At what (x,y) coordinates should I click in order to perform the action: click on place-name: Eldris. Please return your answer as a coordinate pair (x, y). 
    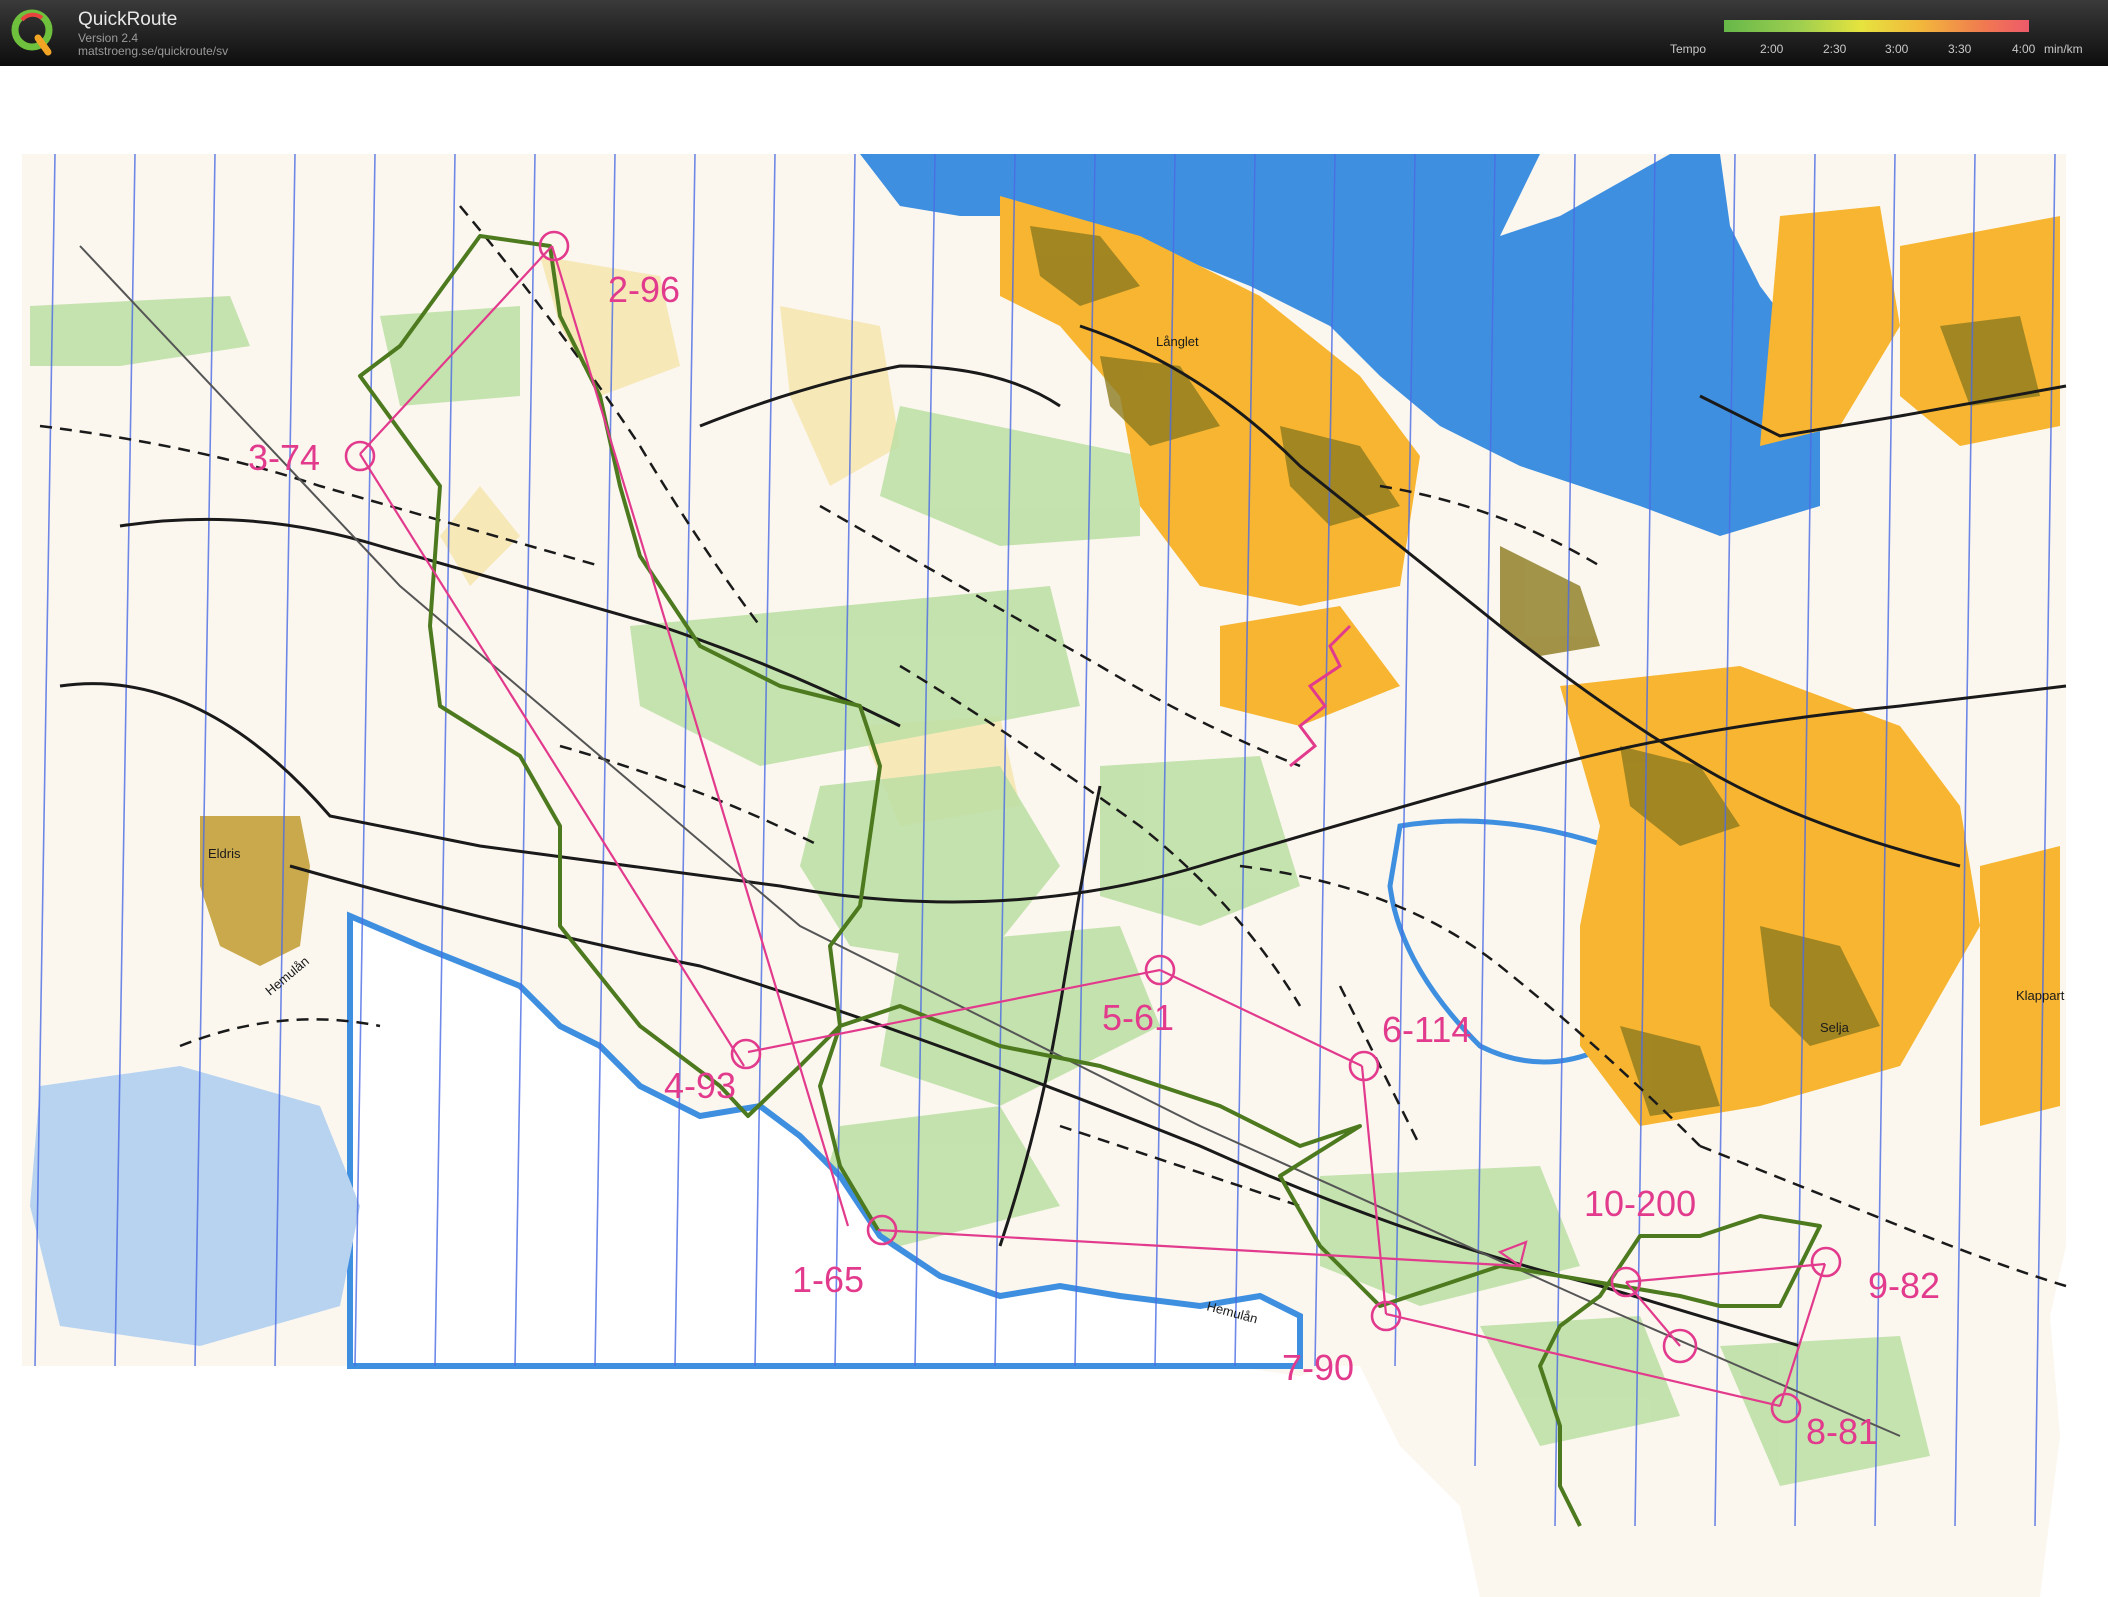
    Looking at the image, I should click on (224, 853).